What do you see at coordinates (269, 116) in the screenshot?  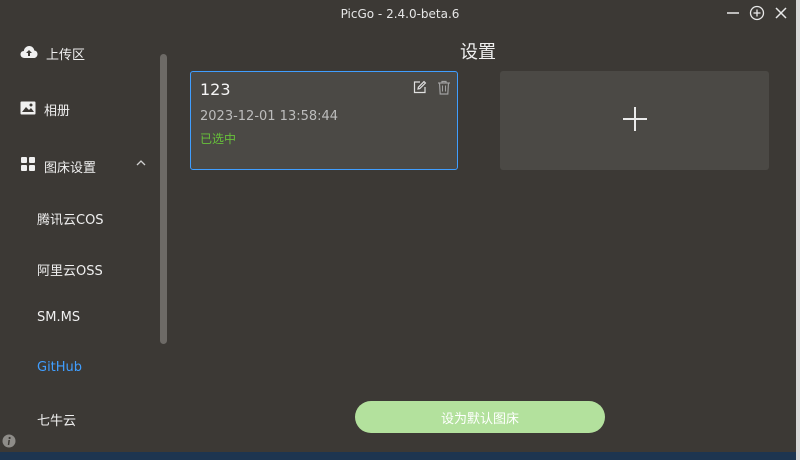 I see `config-time: 2023-12-01 13:58:44` at bounding box center [269, 116].